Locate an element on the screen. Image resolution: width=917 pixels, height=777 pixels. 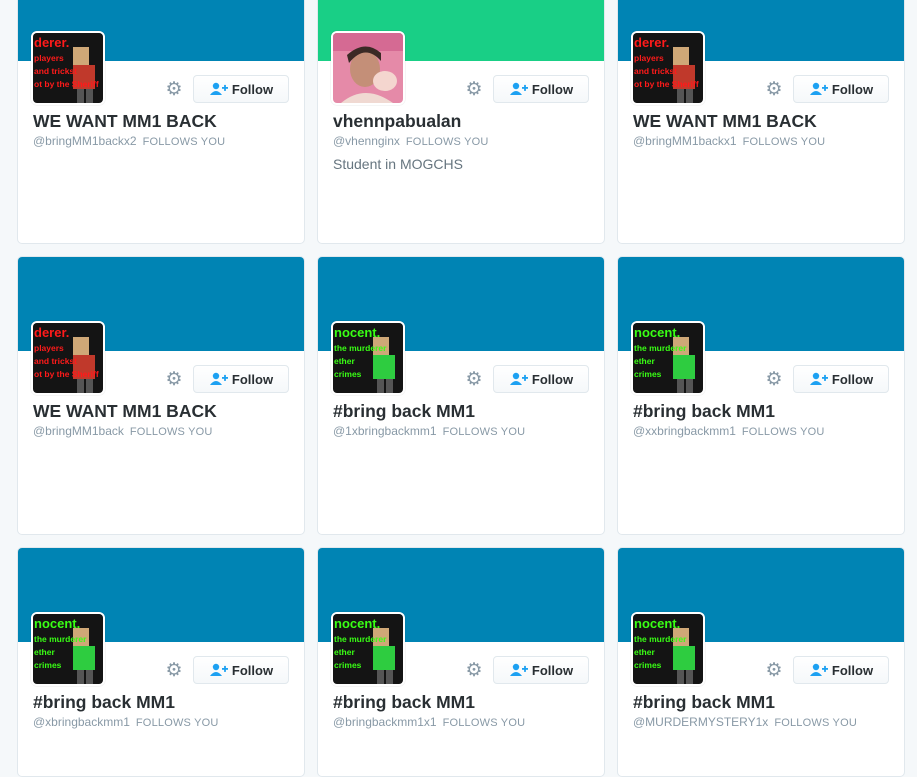
handle-row: @bringMM1backx1 FOLLOWS YOU is located at coordinates (729, 141).